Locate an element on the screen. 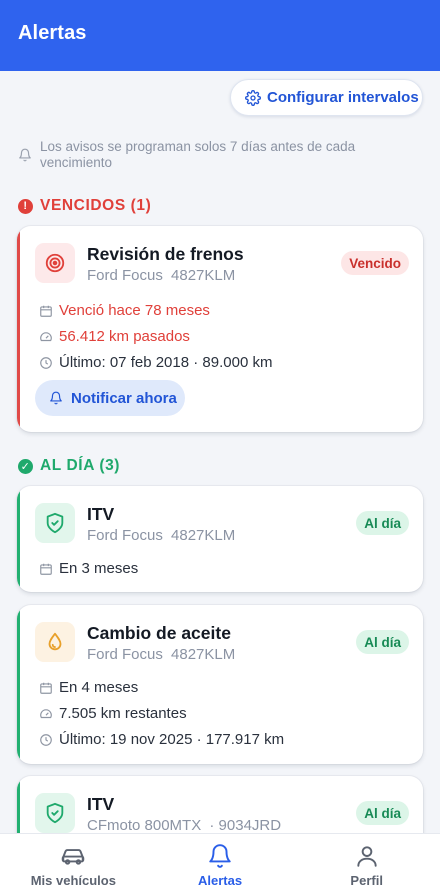 The height and width of the screenshot is (896, 440). car-icon is located at coordinates (73, 856).